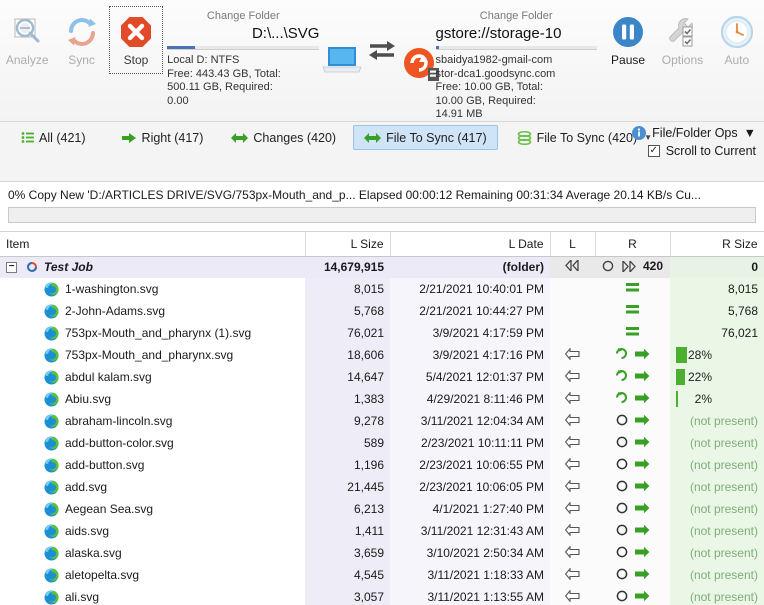  What do you see at coordinates (152, 311) in the screenshot?
I see `row-item-cell: 2-John-Adams.svg` at bounding box center [152, 311].